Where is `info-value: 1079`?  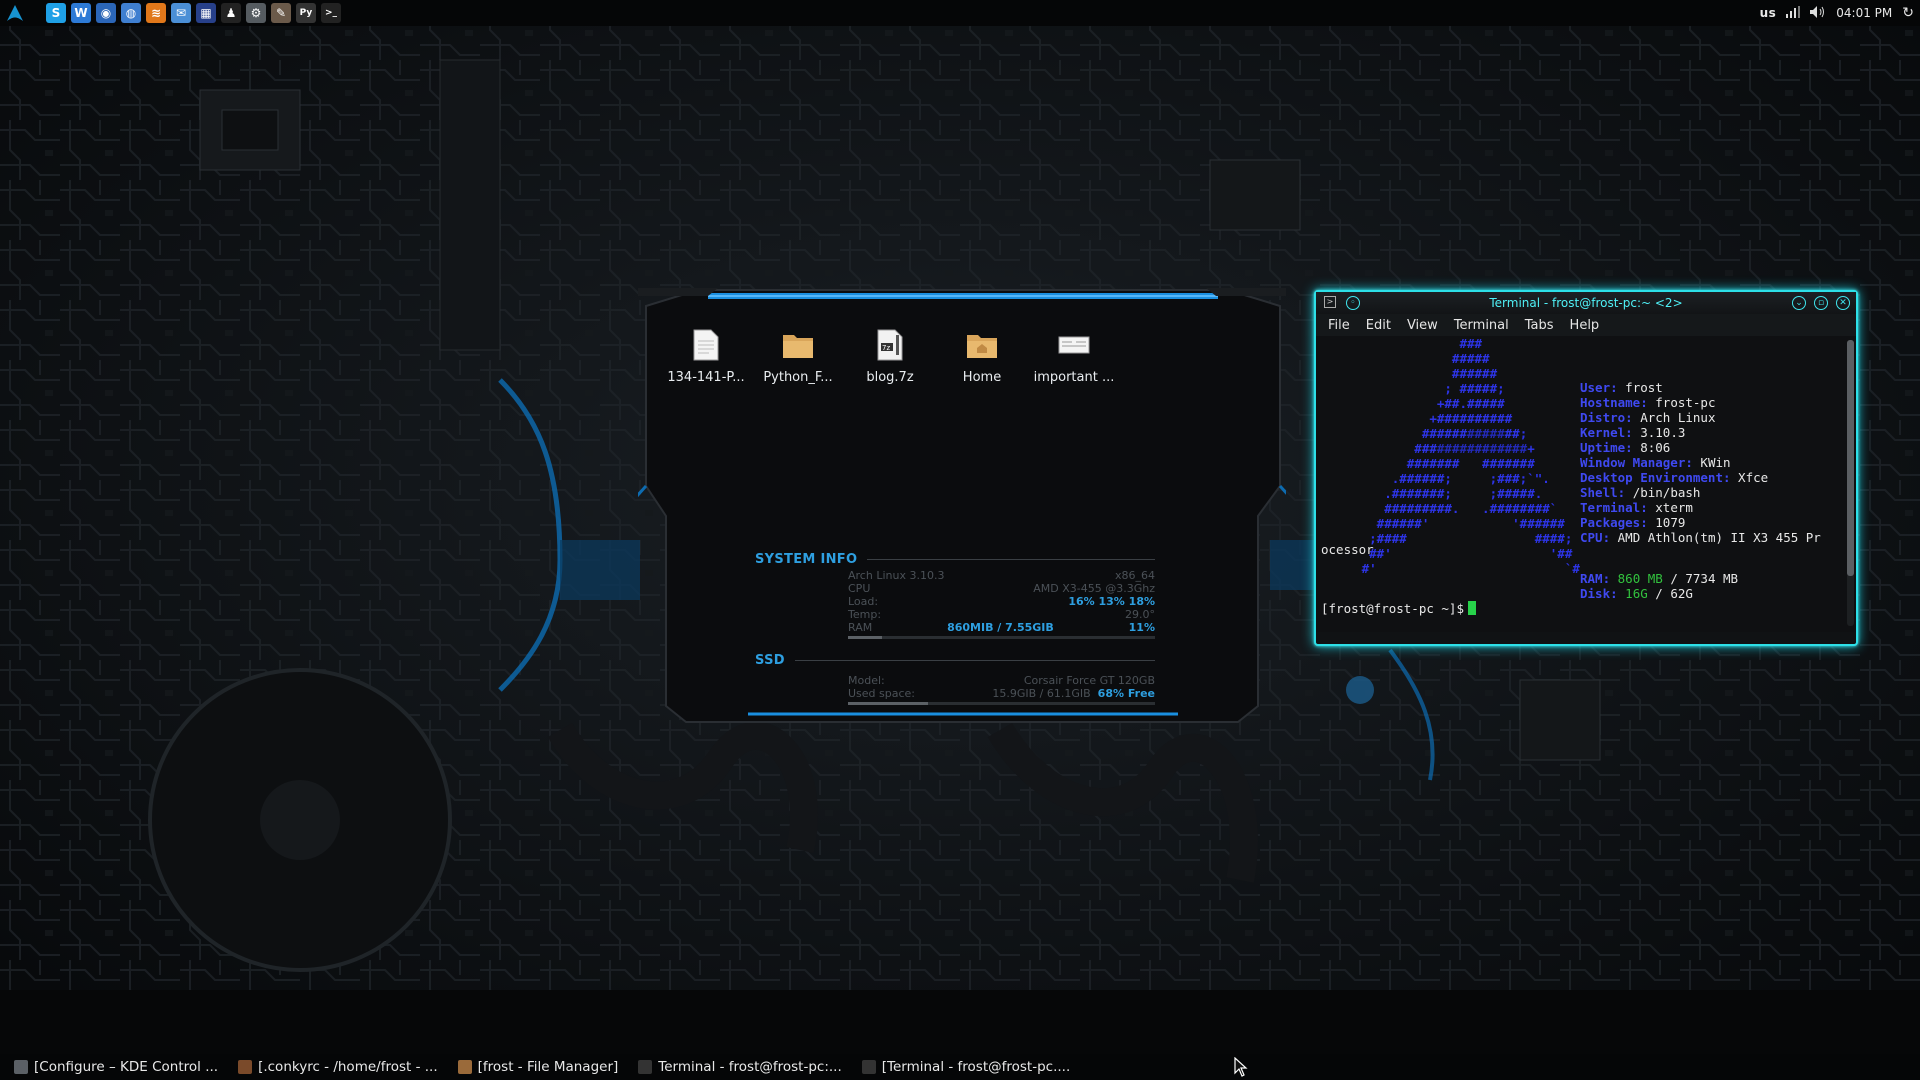 info-value: 1079 is located at coordinates (1670, 522).